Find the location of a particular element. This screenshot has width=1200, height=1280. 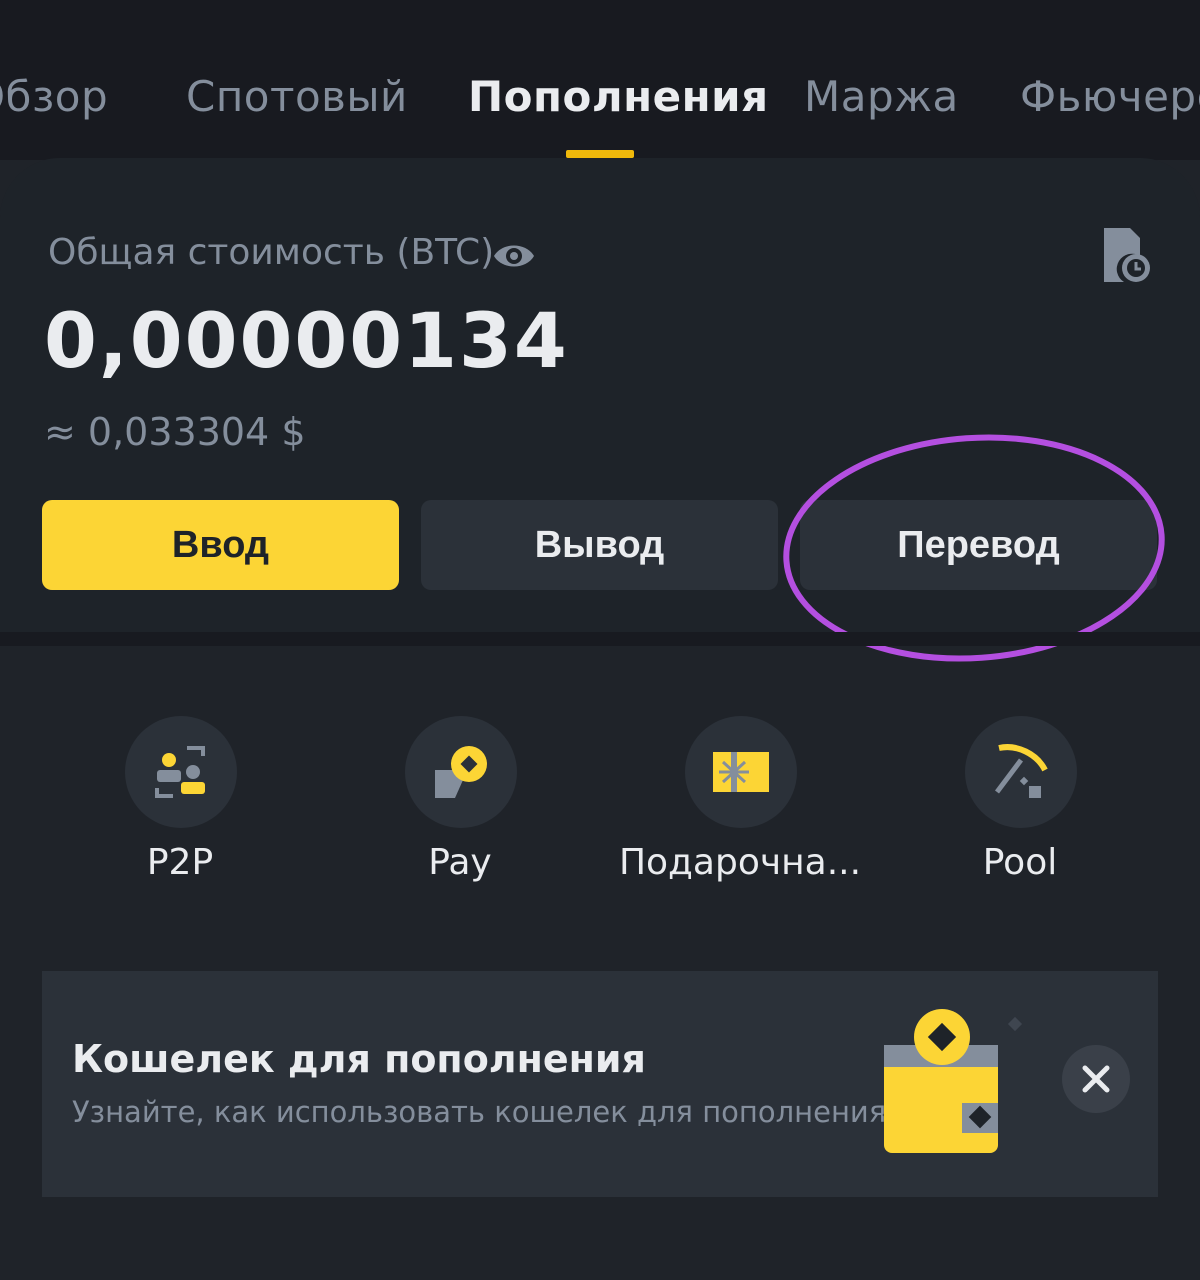

pool-icon is located at coordinates (1021, 771).